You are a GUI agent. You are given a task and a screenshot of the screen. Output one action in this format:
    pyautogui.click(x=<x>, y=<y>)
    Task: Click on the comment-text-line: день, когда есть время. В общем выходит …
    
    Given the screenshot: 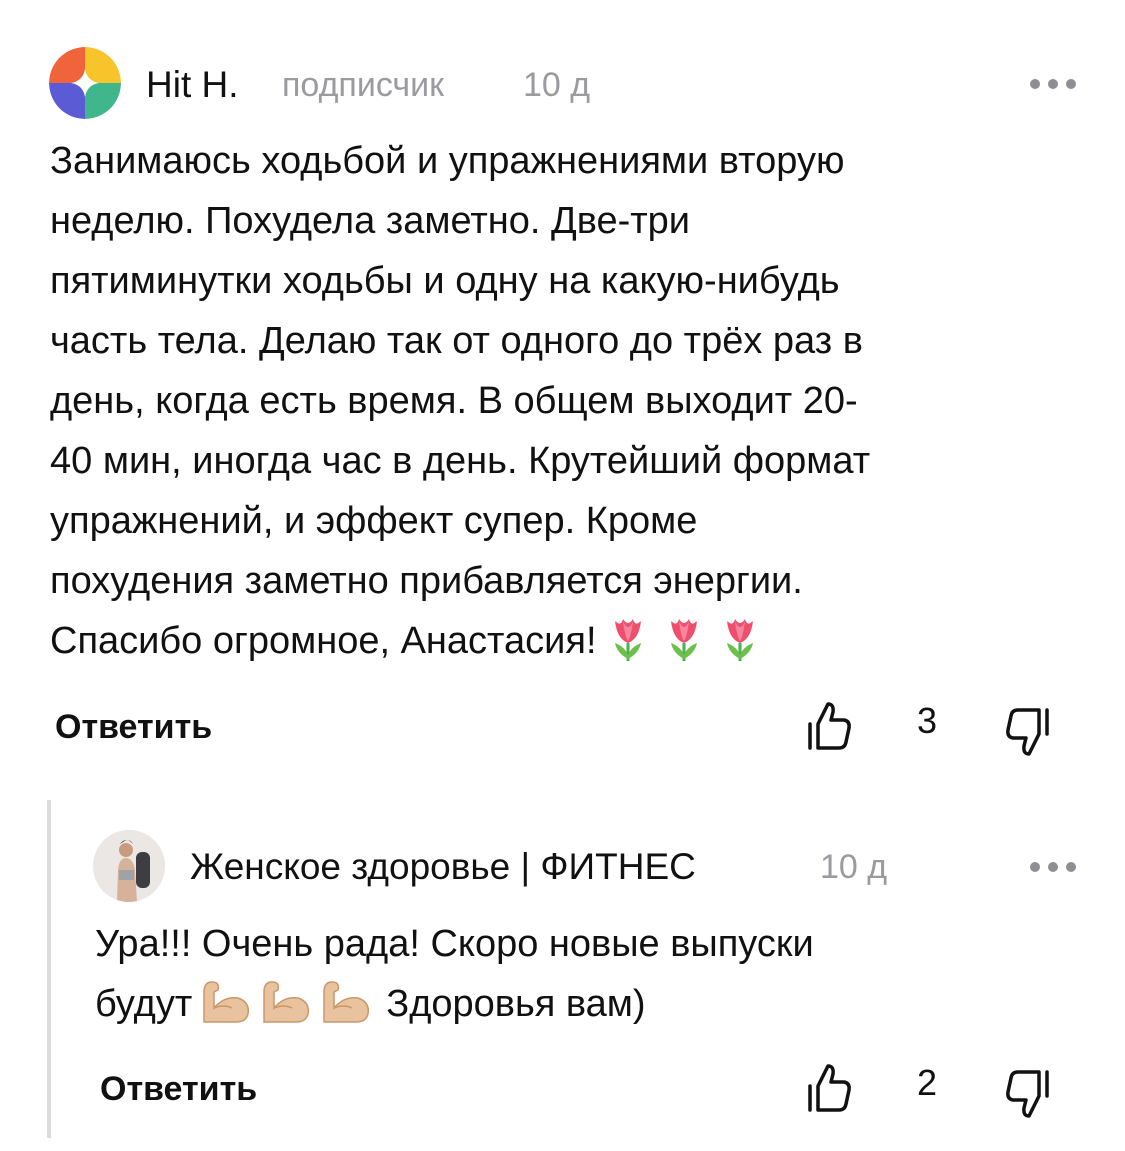 What is the action you would take?
    pyautogui.click(x=454, y=401)
    